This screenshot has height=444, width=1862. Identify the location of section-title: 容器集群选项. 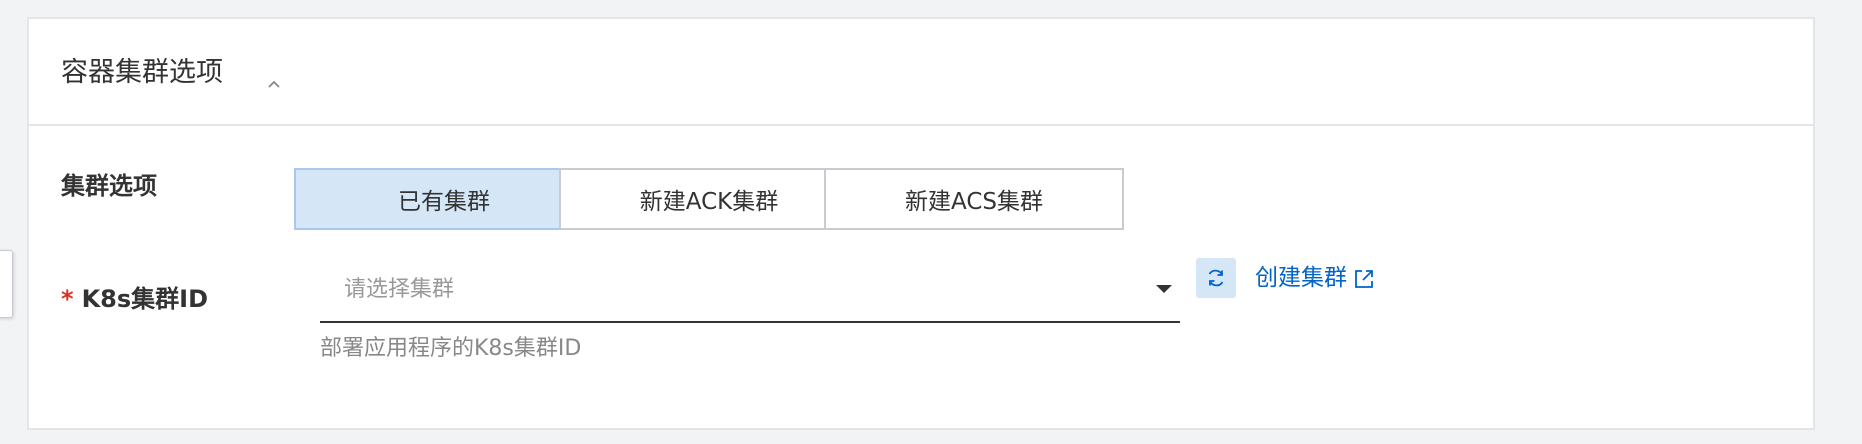
(142, 72).